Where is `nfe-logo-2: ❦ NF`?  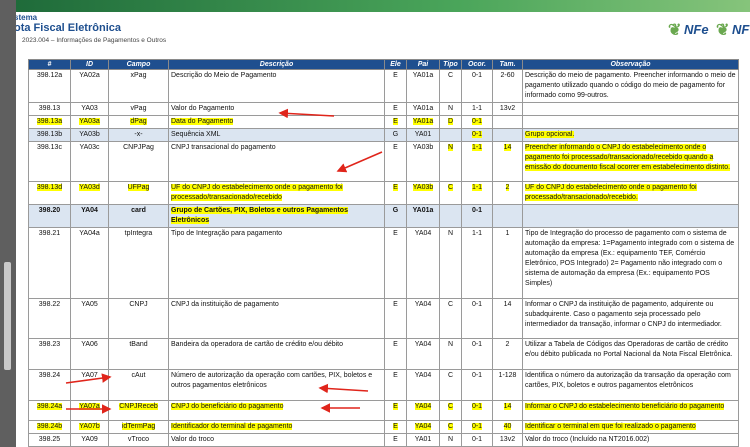 nfe-logo-2: ❦ NF is located at coordinates (733, 30).